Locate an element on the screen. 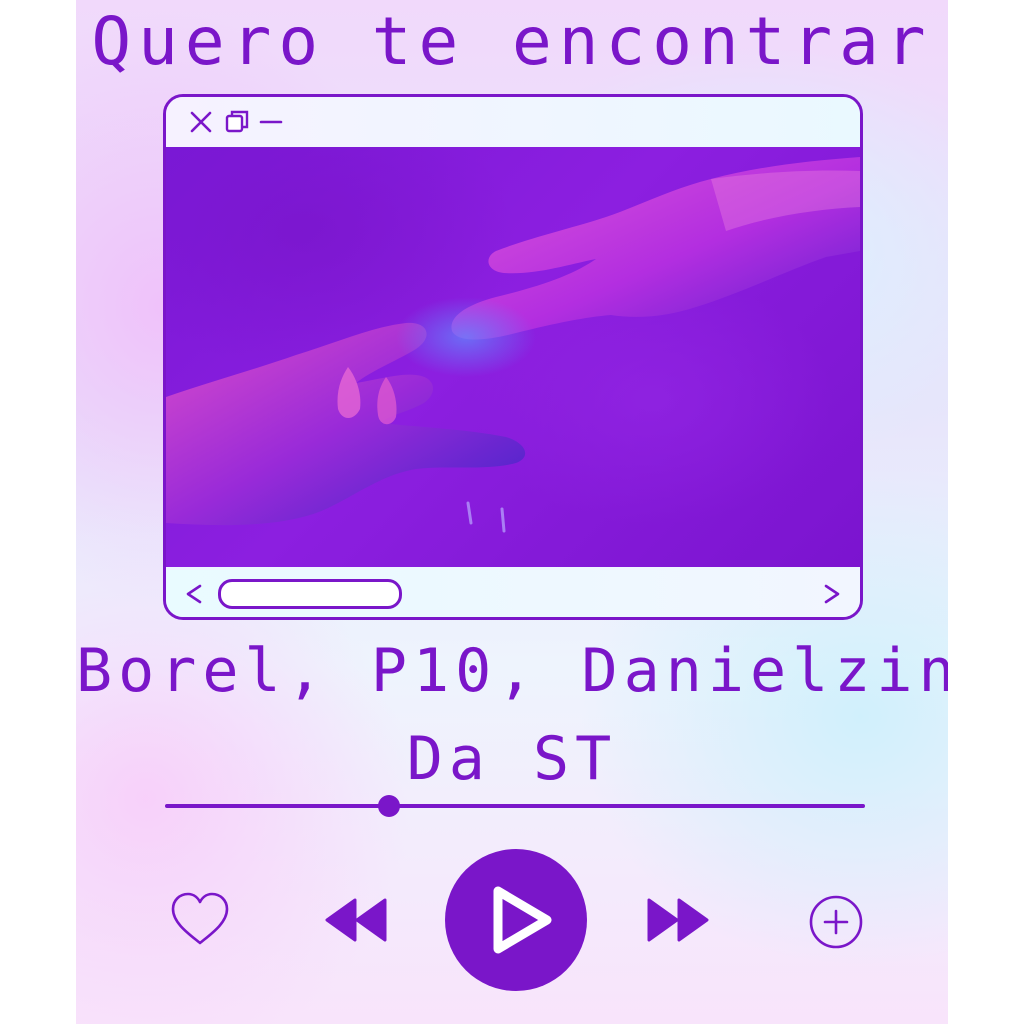 The height and width of the screenshot is (1024, 1024). progress-bar is located at coordinates (515, 806).